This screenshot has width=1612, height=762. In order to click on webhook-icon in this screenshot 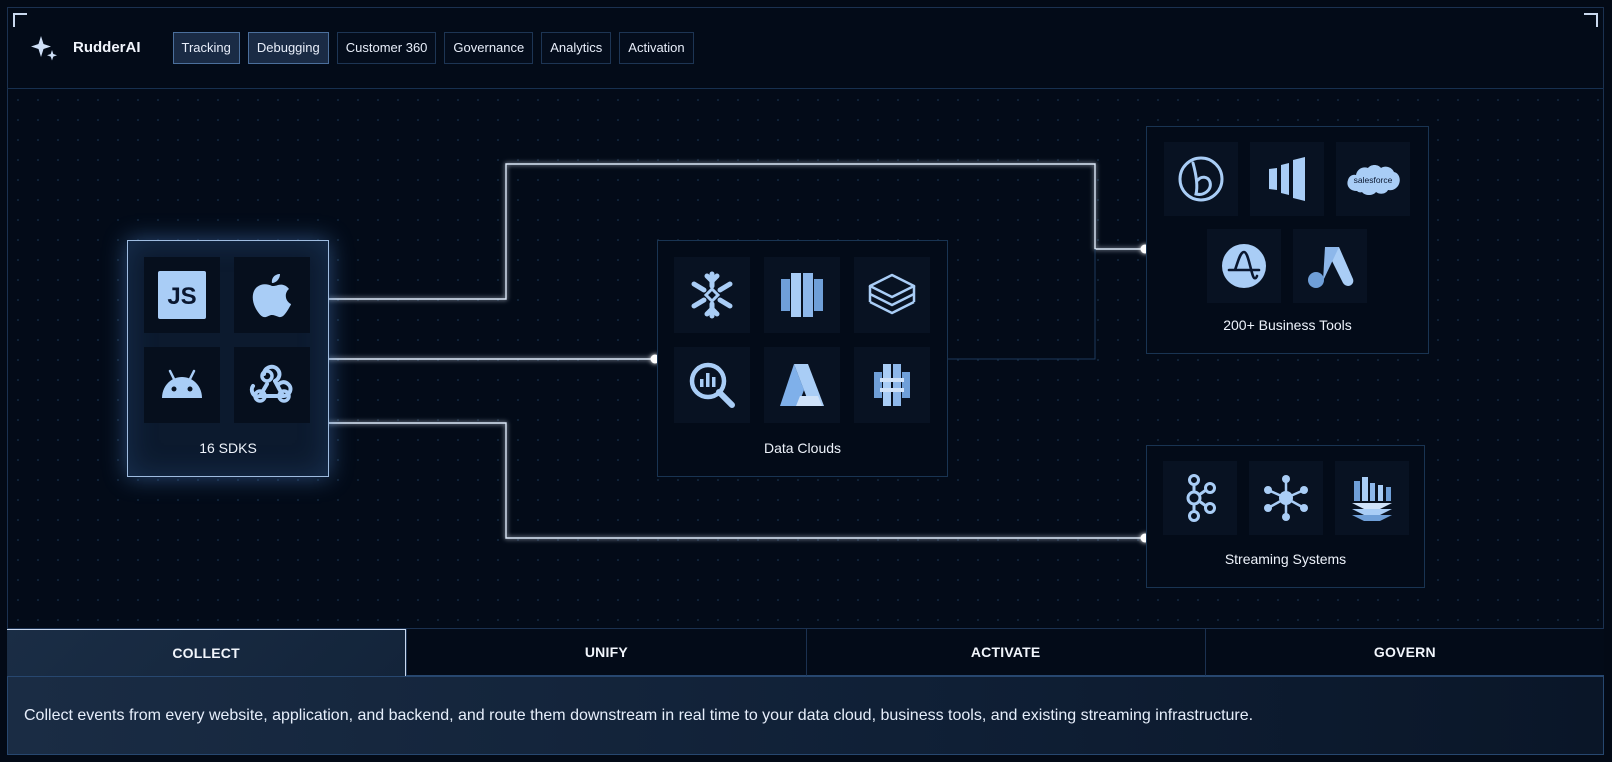, I will do `click(271, 383)`.